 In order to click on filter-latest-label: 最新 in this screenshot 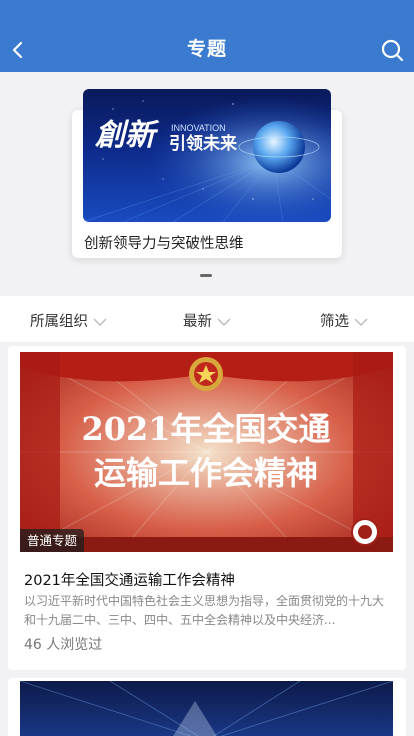, I will do `click(197, 322)`.